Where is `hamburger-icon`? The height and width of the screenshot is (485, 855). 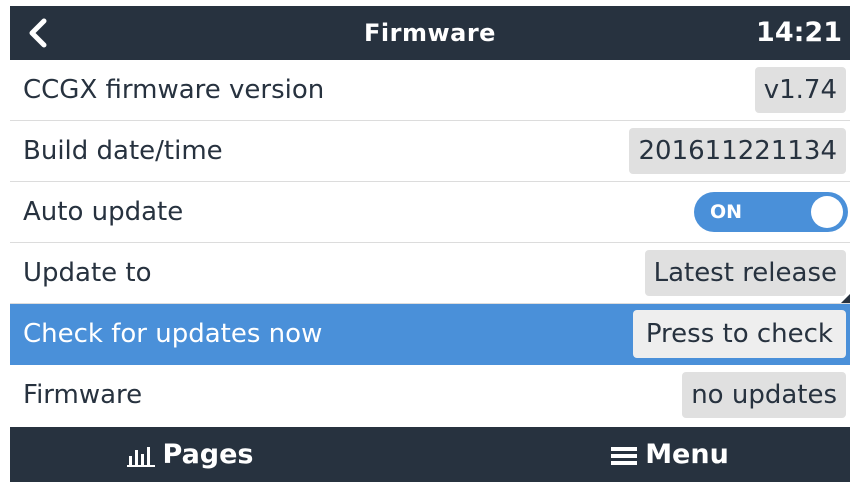
hamburger-icon is located at coordinates (624, 455).